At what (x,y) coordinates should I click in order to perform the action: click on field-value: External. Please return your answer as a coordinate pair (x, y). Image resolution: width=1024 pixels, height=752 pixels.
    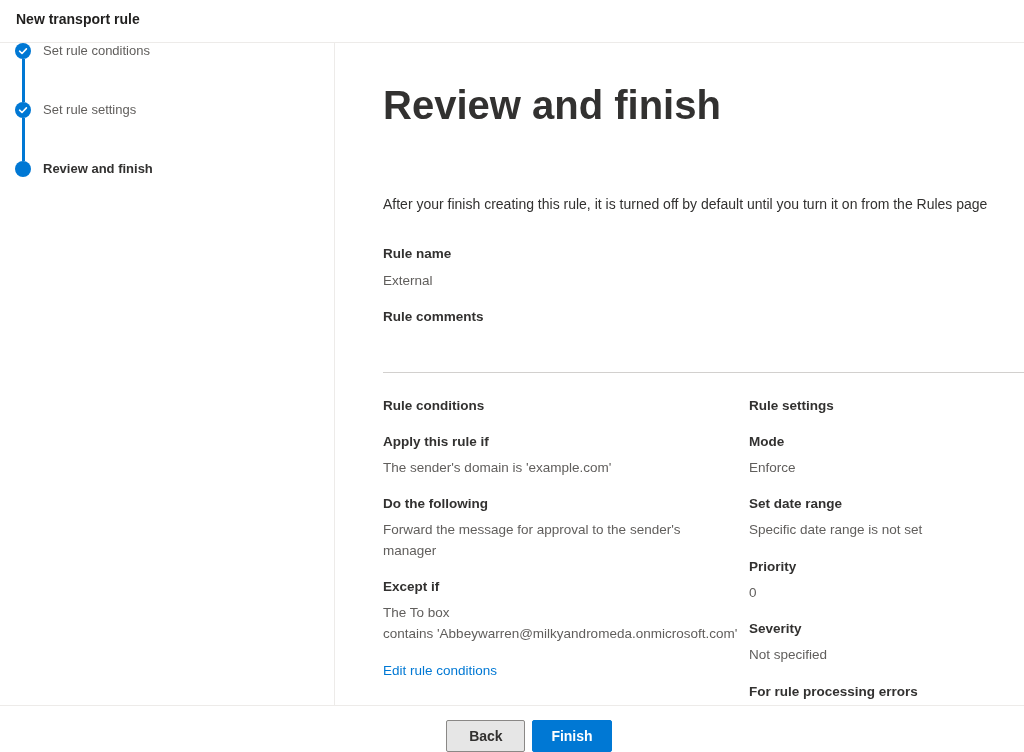
    Looking at the image, I should click on (408, 281).